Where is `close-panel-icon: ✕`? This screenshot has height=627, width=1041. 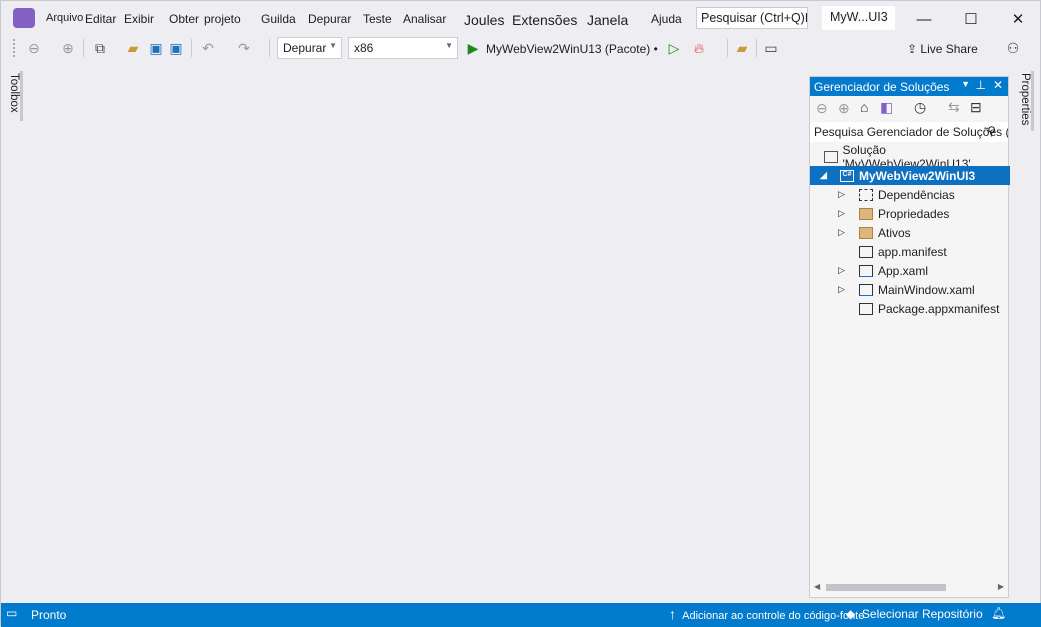 close-panel-icon: ✕ is located at coordinates (998, 85).